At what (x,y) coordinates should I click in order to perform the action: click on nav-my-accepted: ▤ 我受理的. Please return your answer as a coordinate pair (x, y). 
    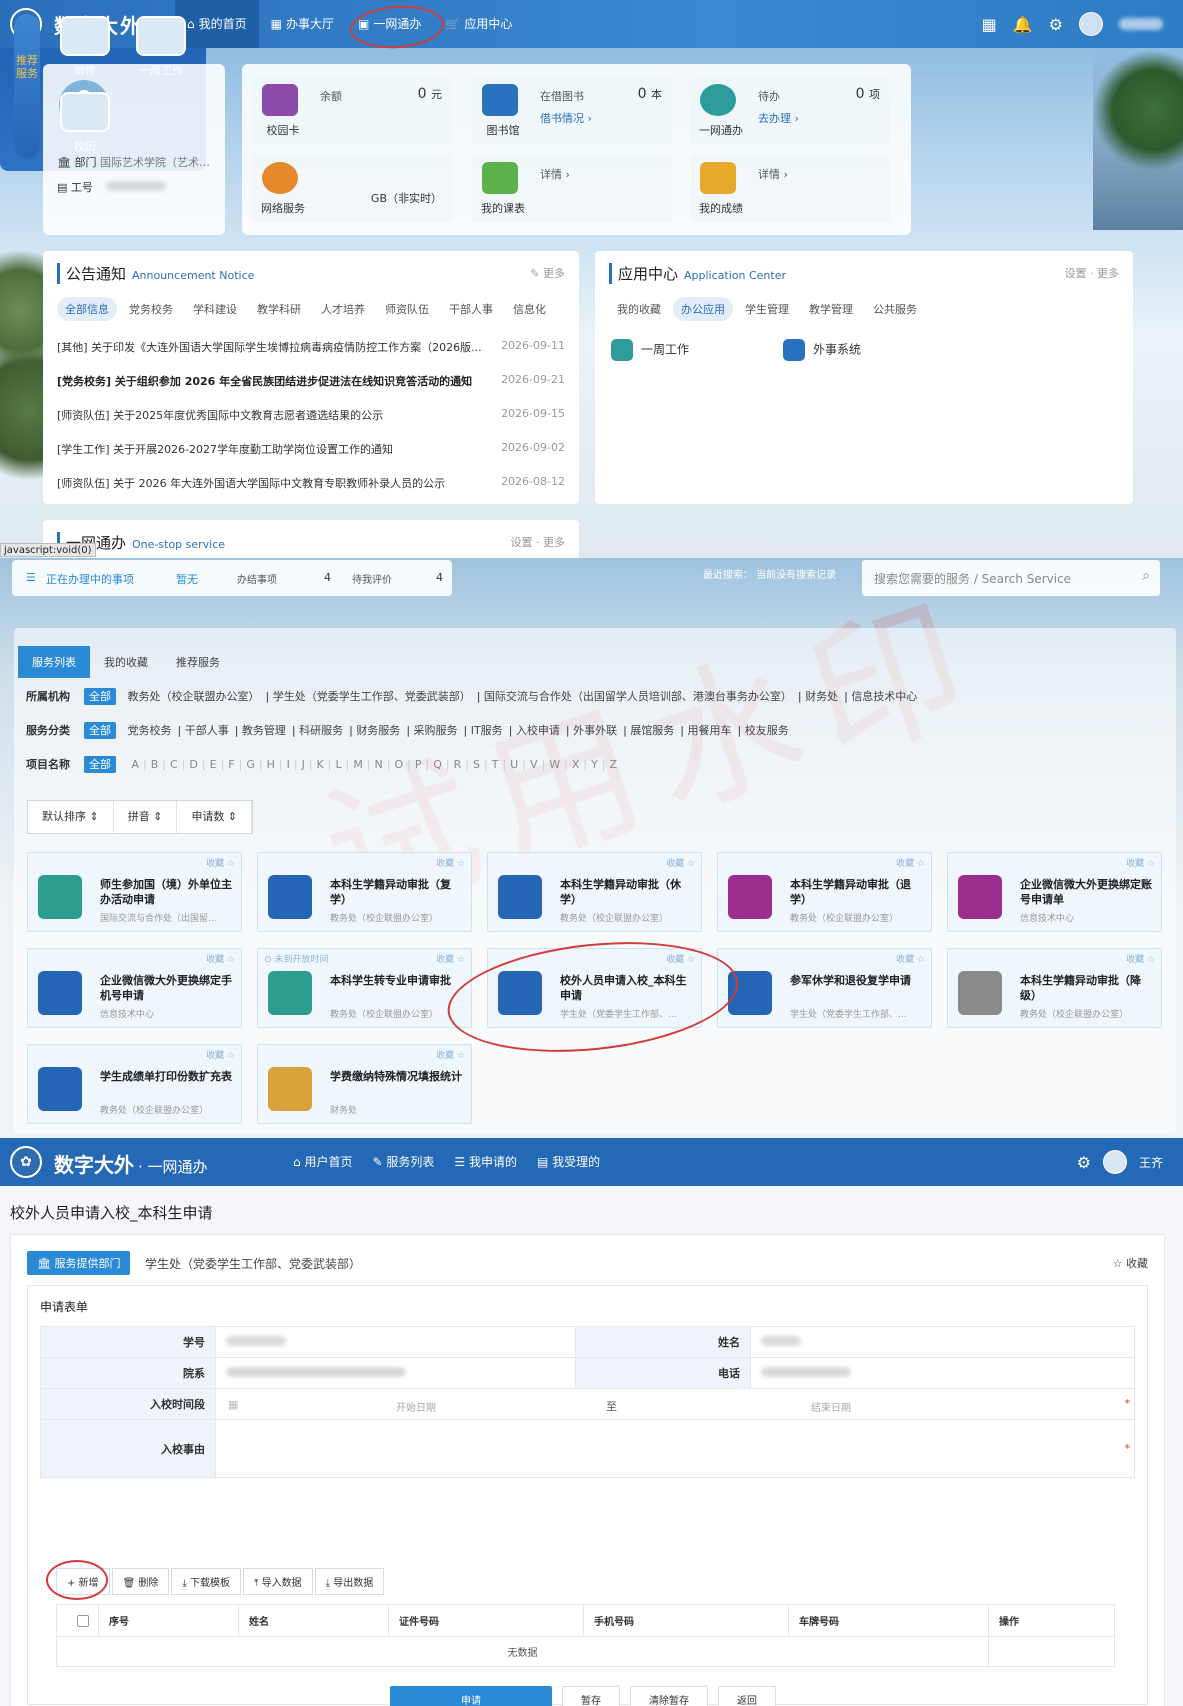
    Looking at the image, I should click on (568, 1162).